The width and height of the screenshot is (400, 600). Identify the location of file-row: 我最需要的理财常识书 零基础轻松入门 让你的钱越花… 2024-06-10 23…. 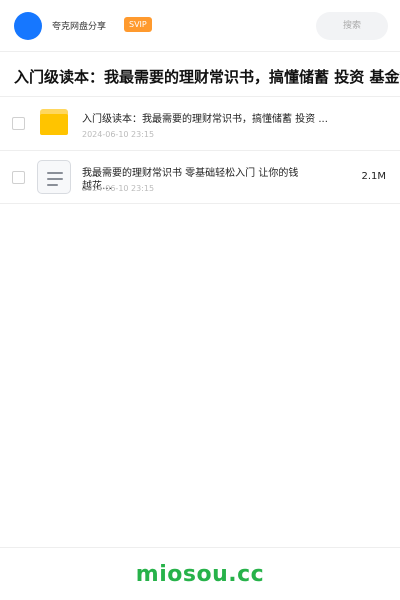
(200, 177).